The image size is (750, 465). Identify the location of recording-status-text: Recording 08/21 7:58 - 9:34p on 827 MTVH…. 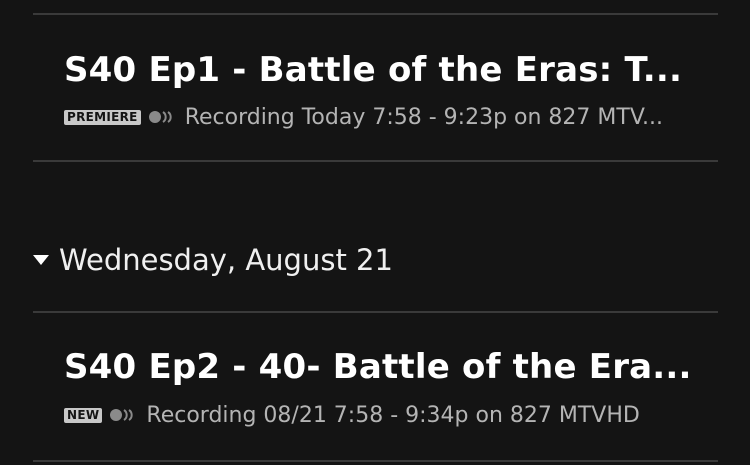
(393, 415).